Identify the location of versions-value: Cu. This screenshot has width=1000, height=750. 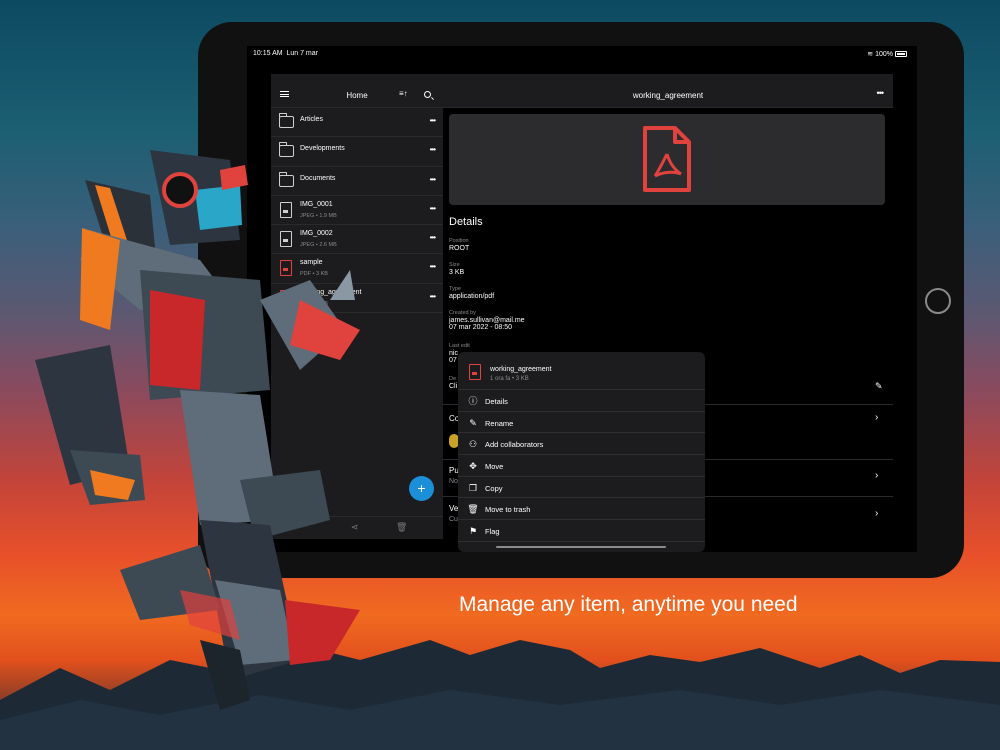
(453, 519).